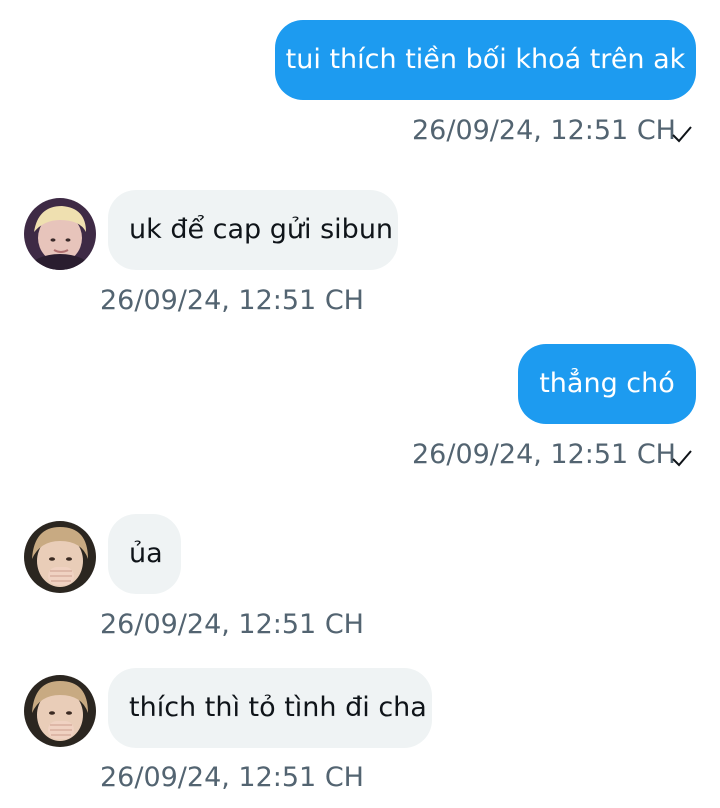 The image size is (720, 808). Describe the element at coordinates (253, 230) in the screenshot. I see `message-bubble: uk để cap gửi sibun` at that location.